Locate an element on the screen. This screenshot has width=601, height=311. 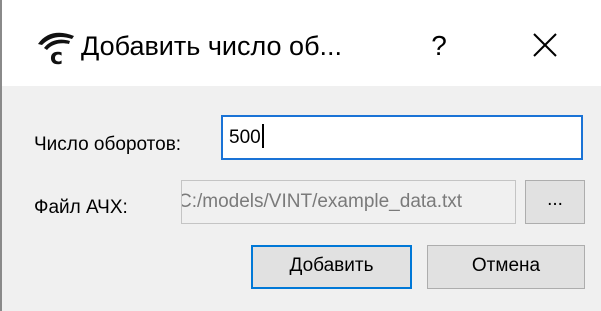
add-button: Добавить is located at coordinates (331, 267).